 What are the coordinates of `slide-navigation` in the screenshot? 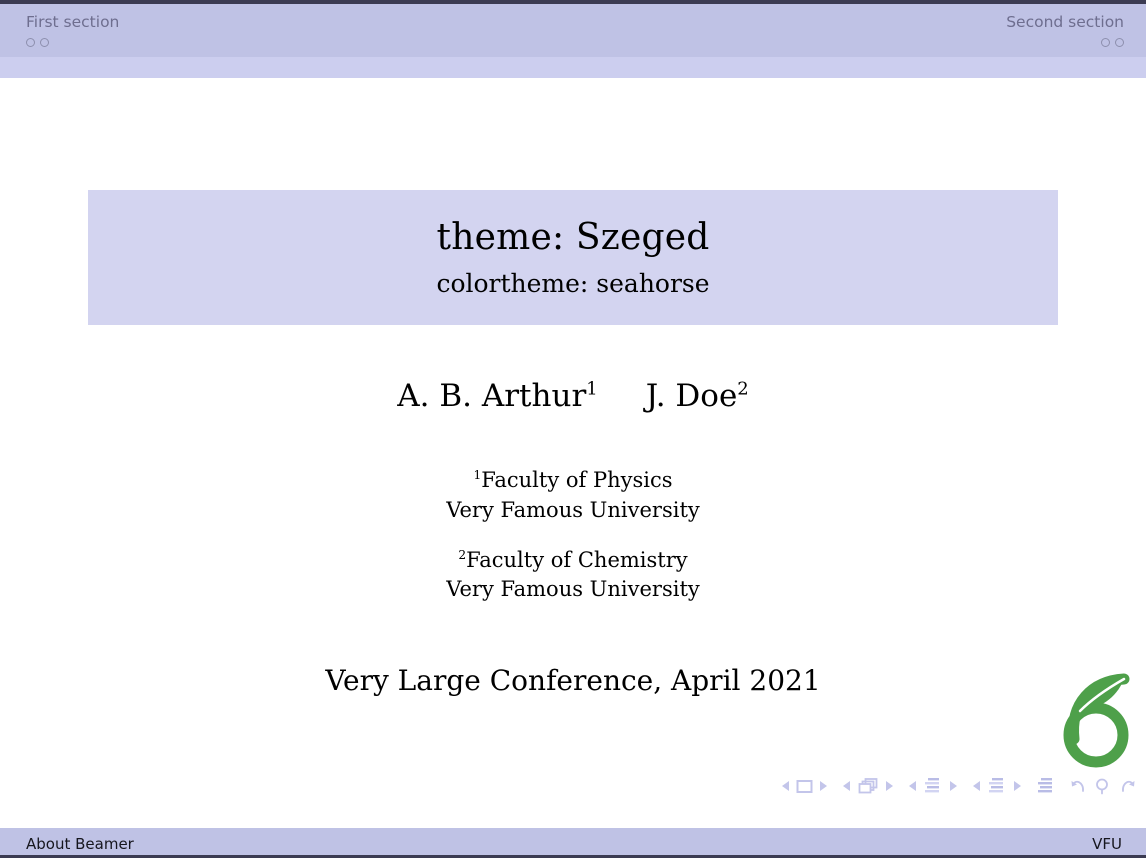 It's located at (804, 786).